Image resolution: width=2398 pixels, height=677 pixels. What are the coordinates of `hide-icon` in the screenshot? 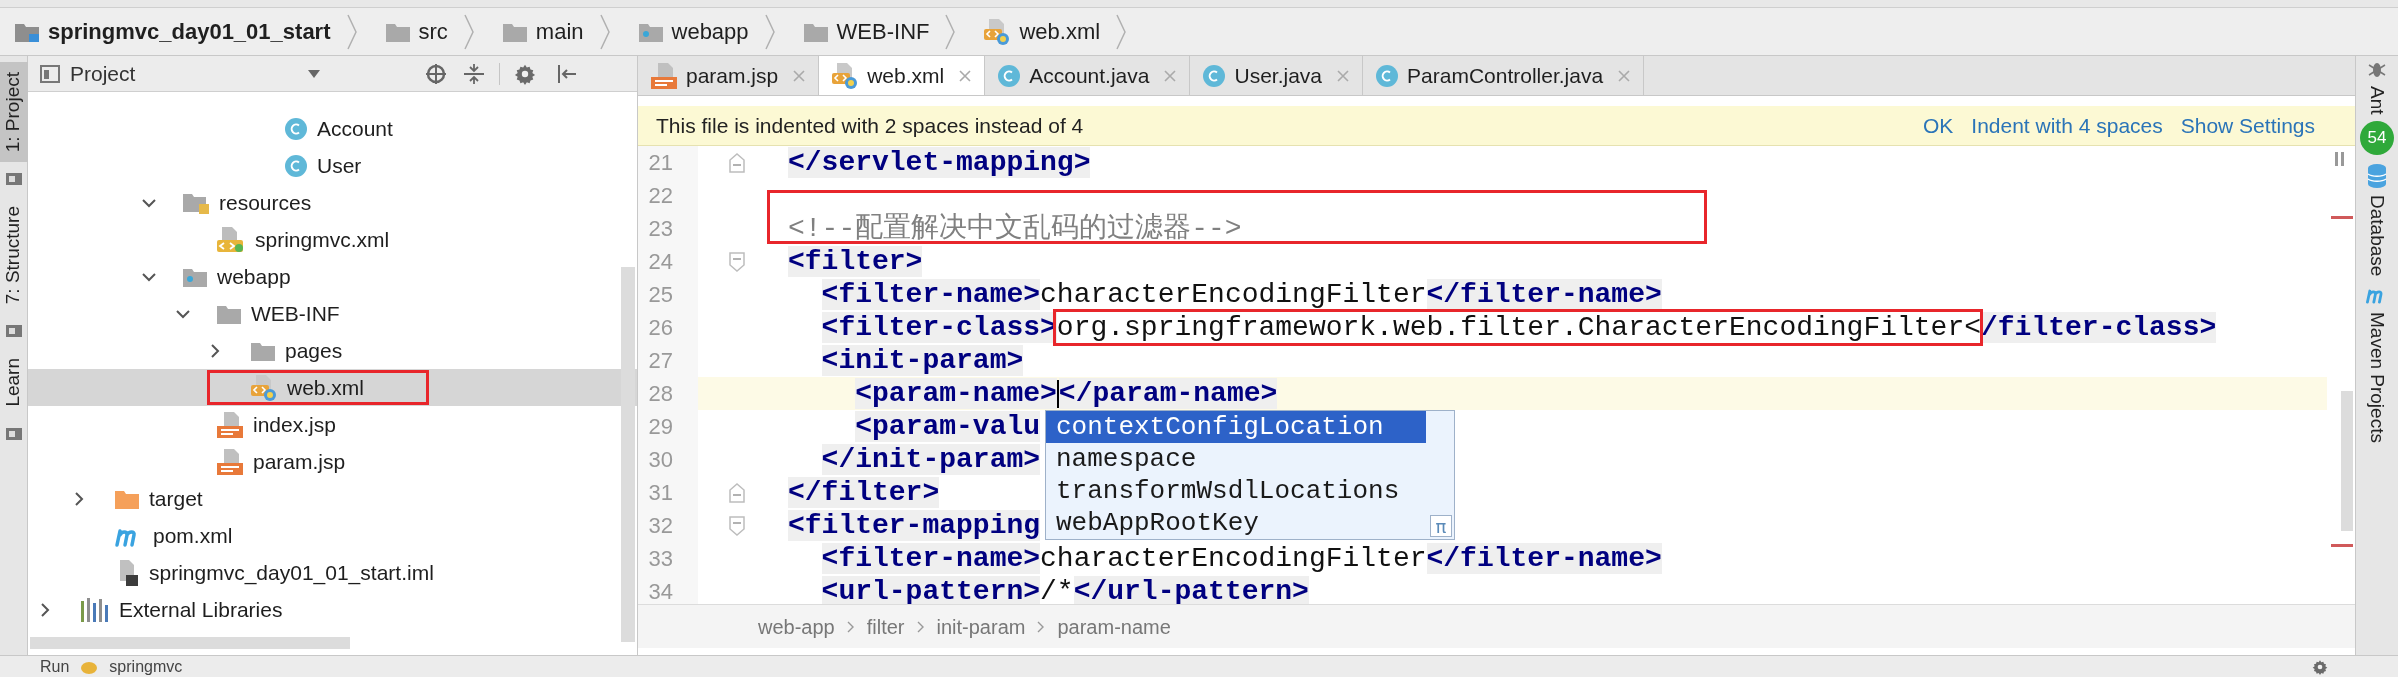 It's located at (567, 73).